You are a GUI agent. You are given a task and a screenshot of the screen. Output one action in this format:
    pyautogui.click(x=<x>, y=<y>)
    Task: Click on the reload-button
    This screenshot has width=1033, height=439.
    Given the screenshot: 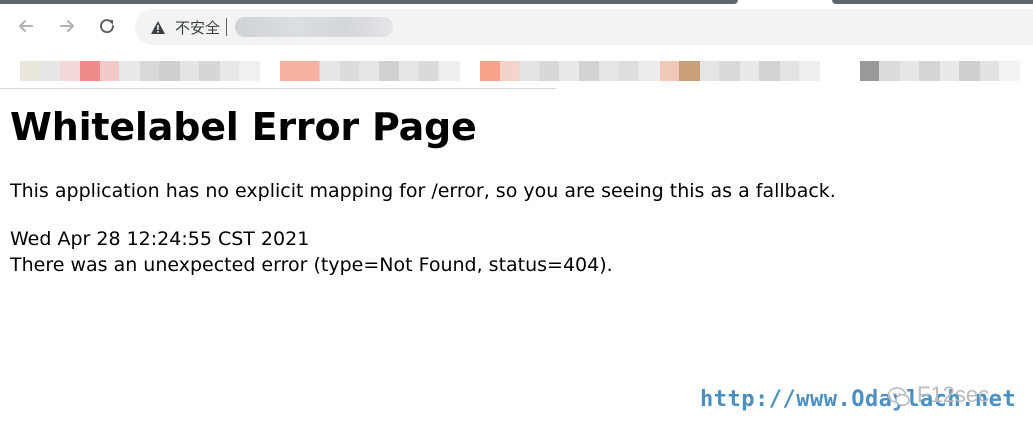 What is the action you would take?
    pyautogui.click(x=107, y=26)
    